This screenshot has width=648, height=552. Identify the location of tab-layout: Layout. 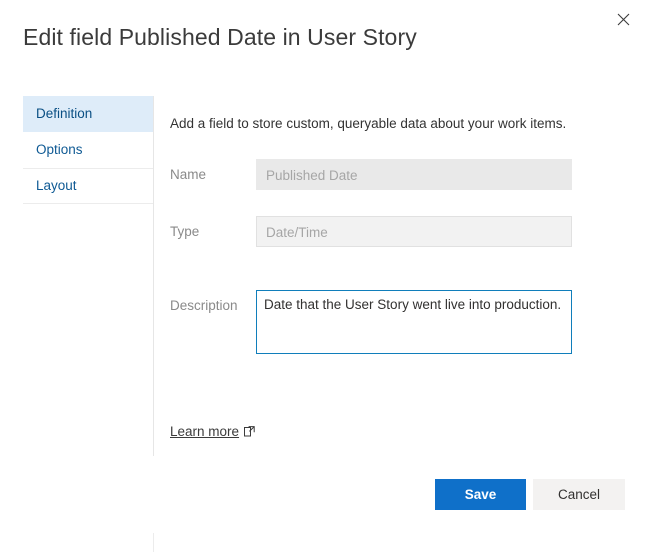
(88, 186).